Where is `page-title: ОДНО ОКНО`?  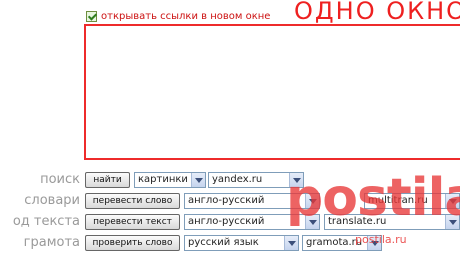 page-title: ОДНО ОКНО is located at coordinates (377, 12).